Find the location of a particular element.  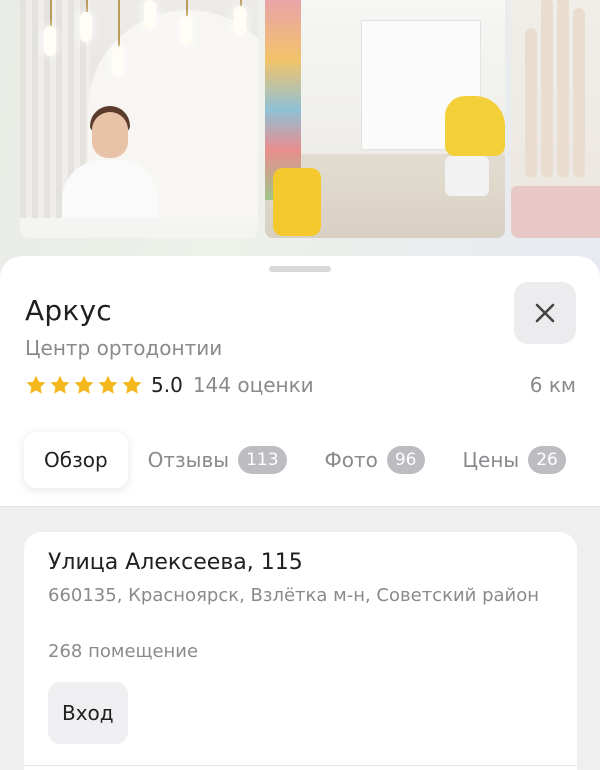

rating-stars is located at coordinates (84, 385).